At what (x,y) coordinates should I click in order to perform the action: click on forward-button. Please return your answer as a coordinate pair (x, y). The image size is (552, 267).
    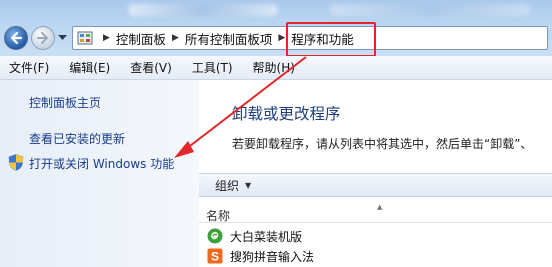
    Looking at the image, I should click on (43, 38).